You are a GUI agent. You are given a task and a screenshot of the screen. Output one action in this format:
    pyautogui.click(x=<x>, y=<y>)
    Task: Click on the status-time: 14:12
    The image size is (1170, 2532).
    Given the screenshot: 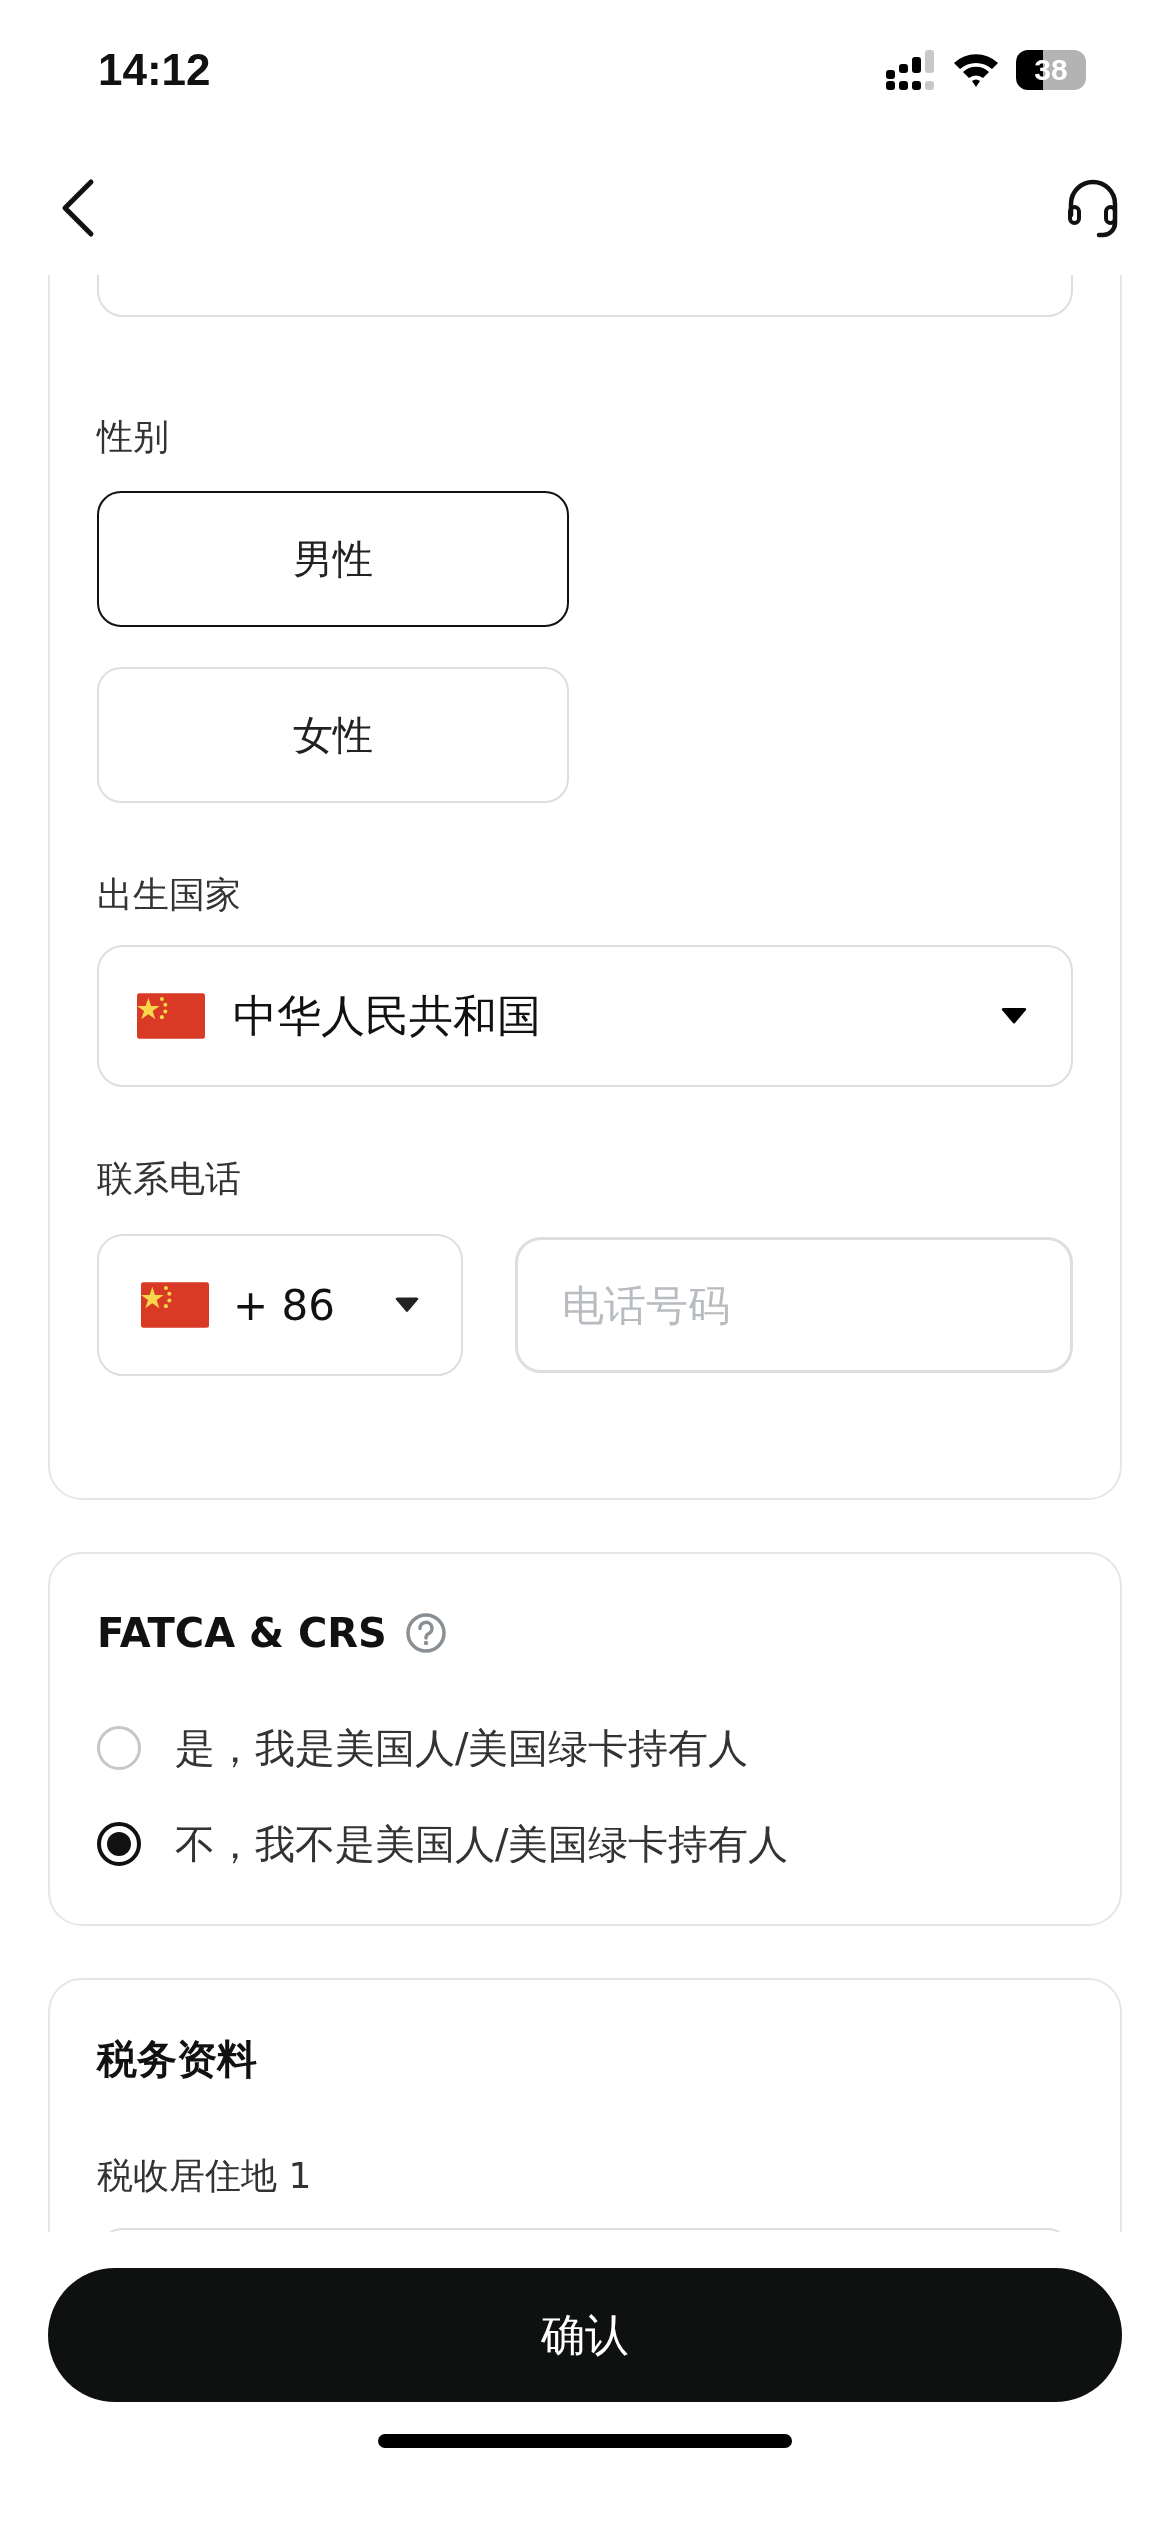 What is the action you would take?
    pyautogui.click(x=154, y=70)
    